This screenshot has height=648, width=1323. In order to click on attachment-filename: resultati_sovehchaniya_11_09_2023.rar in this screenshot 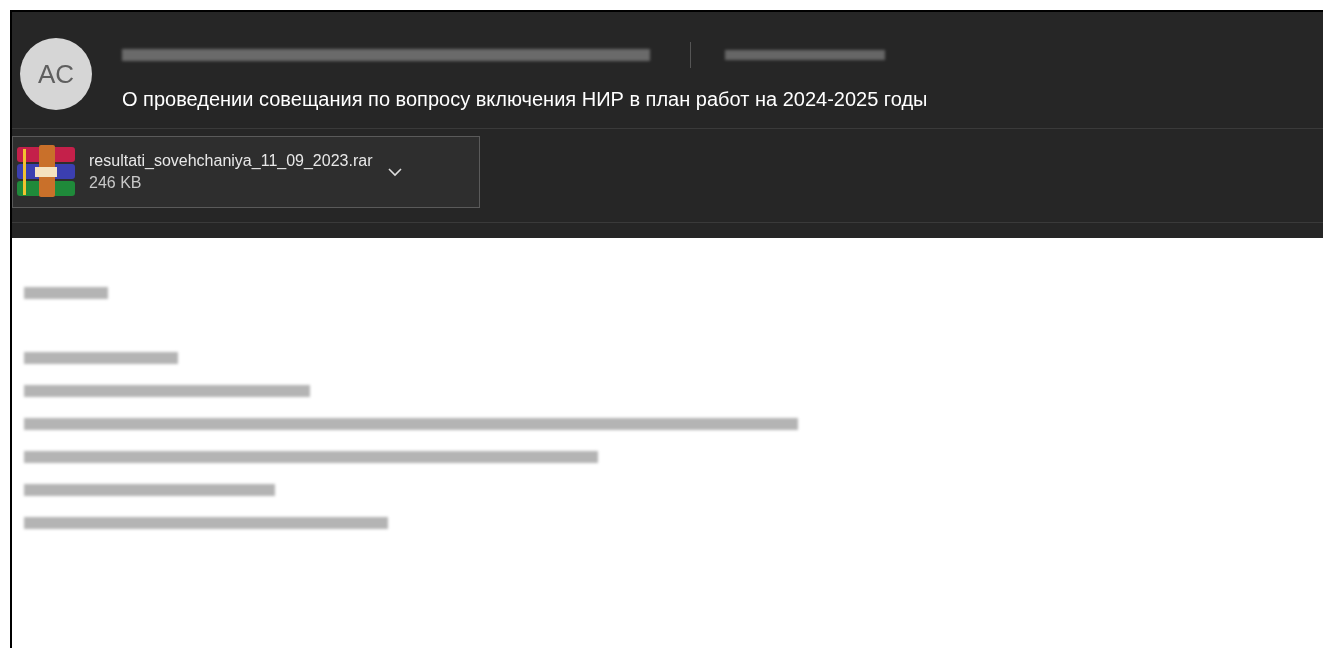, I will do `click(231, 161)`.